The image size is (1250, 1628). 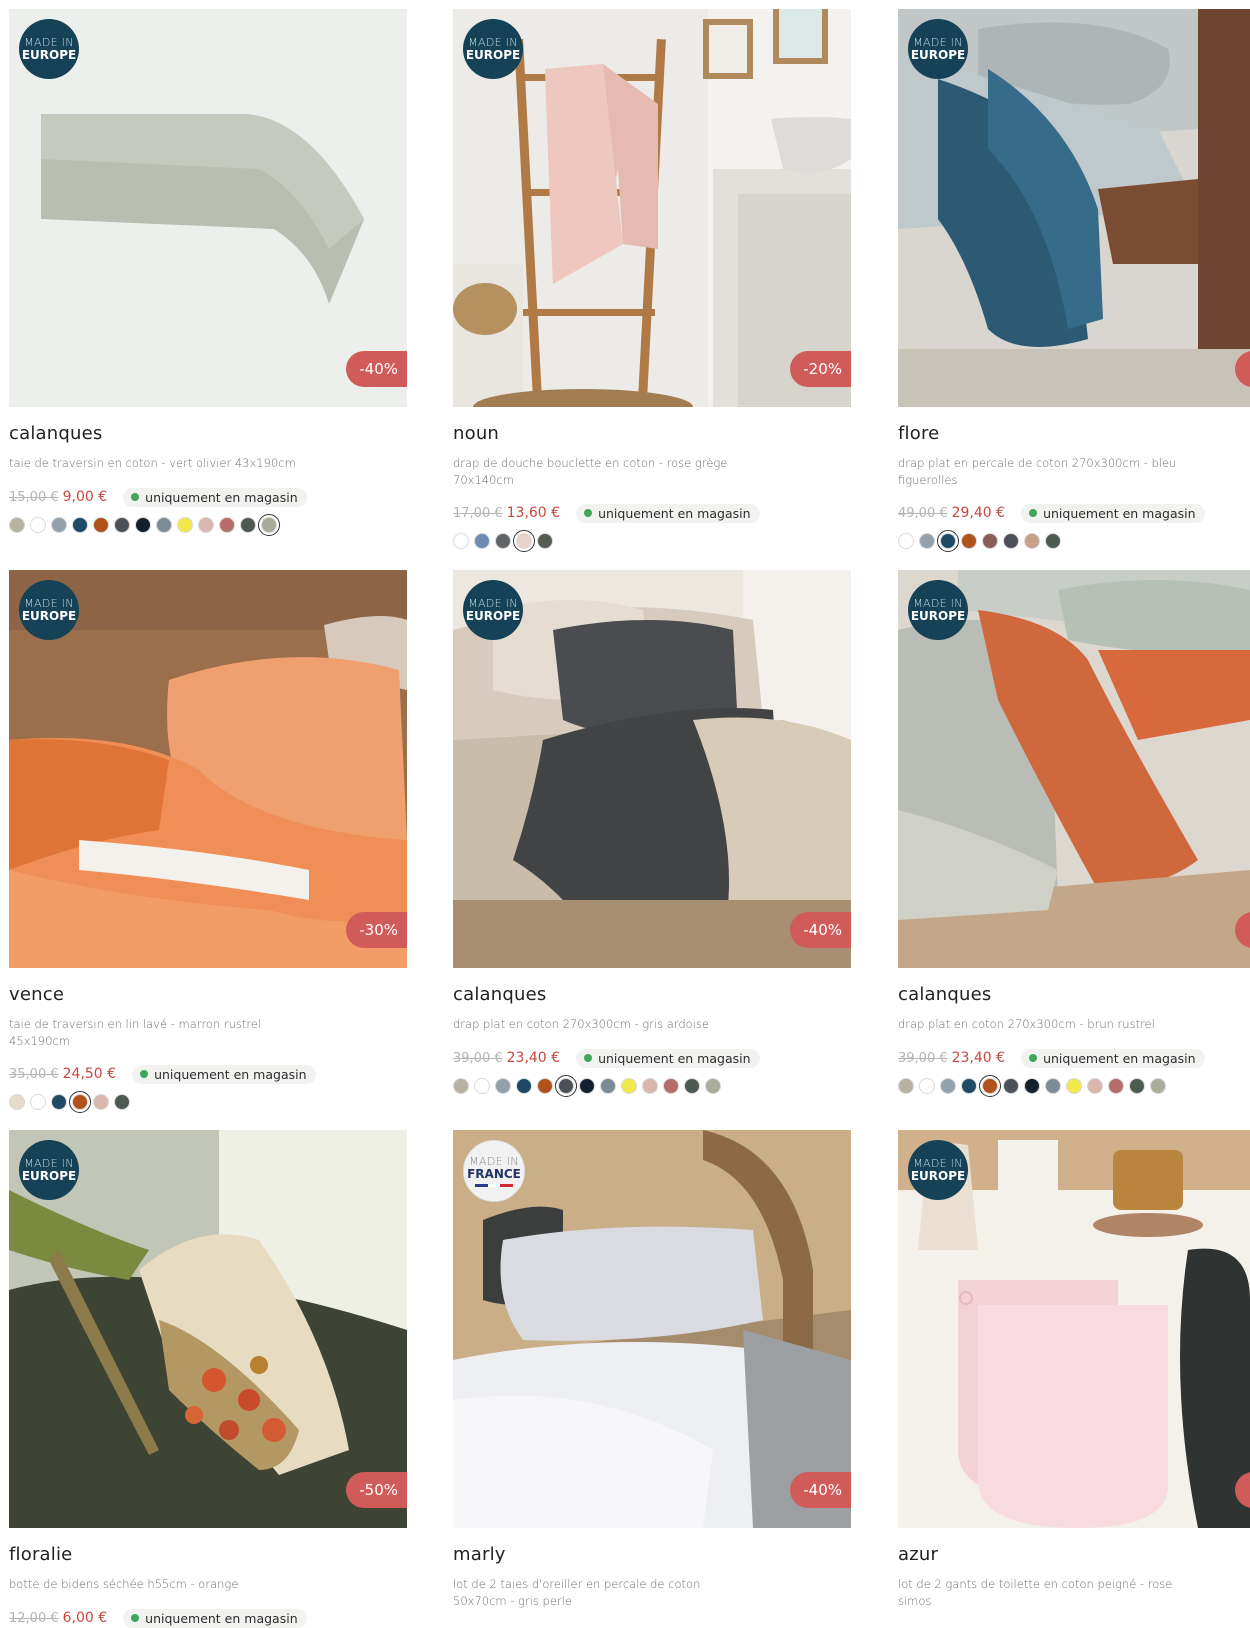 What do you see at coordinates (918, 1554) in the screenshot?
I see `product-name: azur` at bounding box center [918, 1554].